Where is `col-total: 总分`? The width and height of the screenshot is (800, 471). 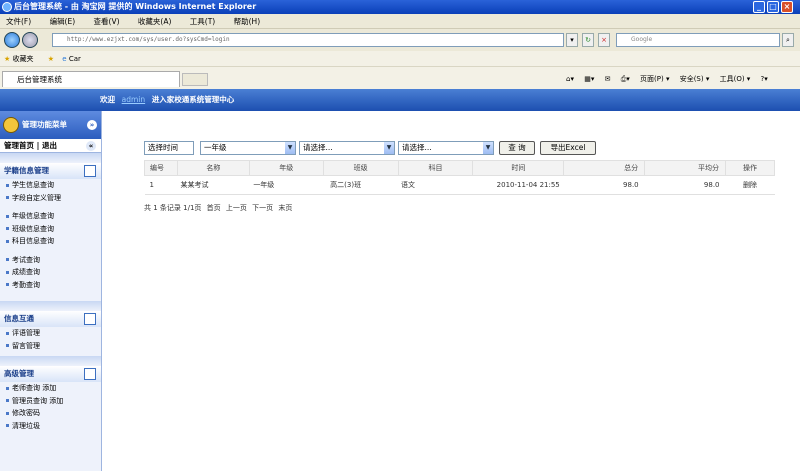
col-total: 总分 is located at coordinates (604, 168).